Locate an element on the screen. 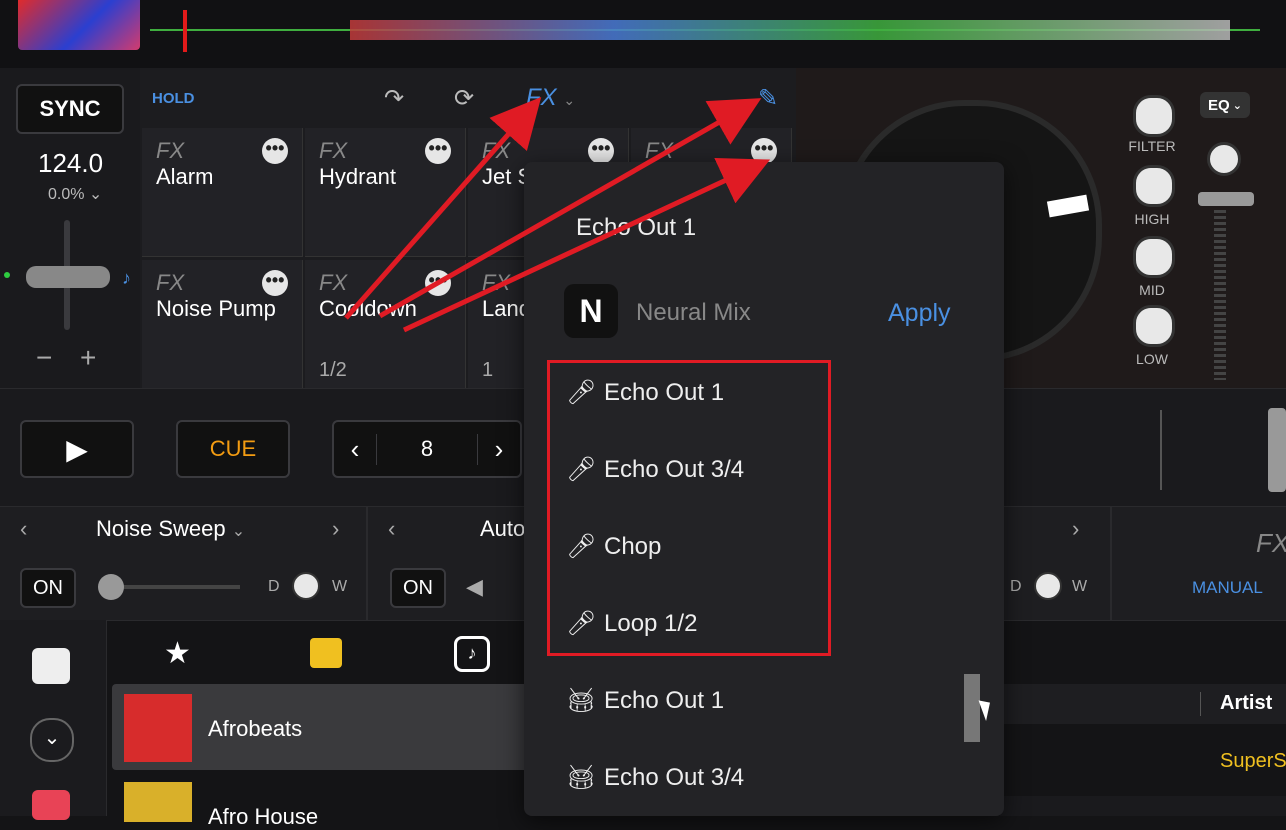  fx-pad-name: Noise Pump is located at coordinates (216, 308).